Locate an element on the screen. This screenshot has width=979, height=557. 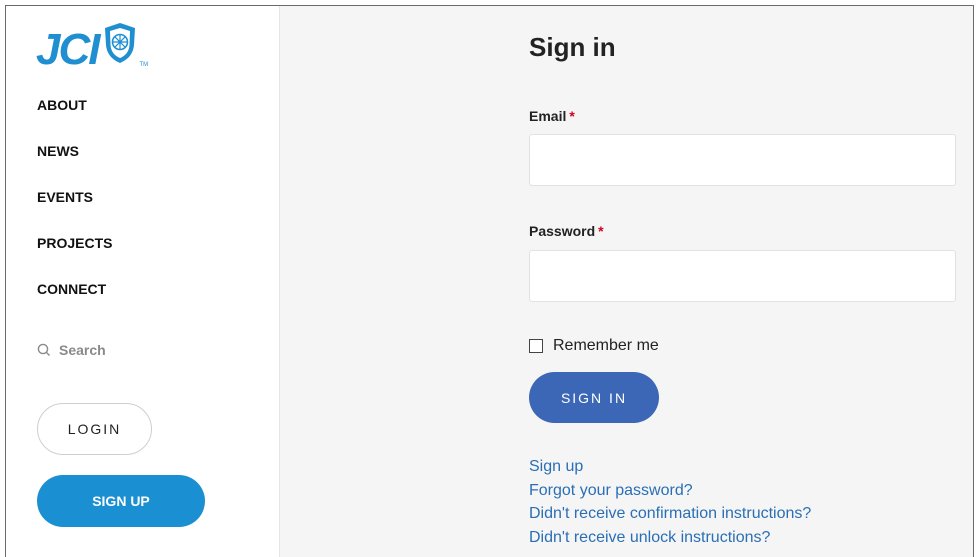
search-icon is located at coordinates (43, 349).